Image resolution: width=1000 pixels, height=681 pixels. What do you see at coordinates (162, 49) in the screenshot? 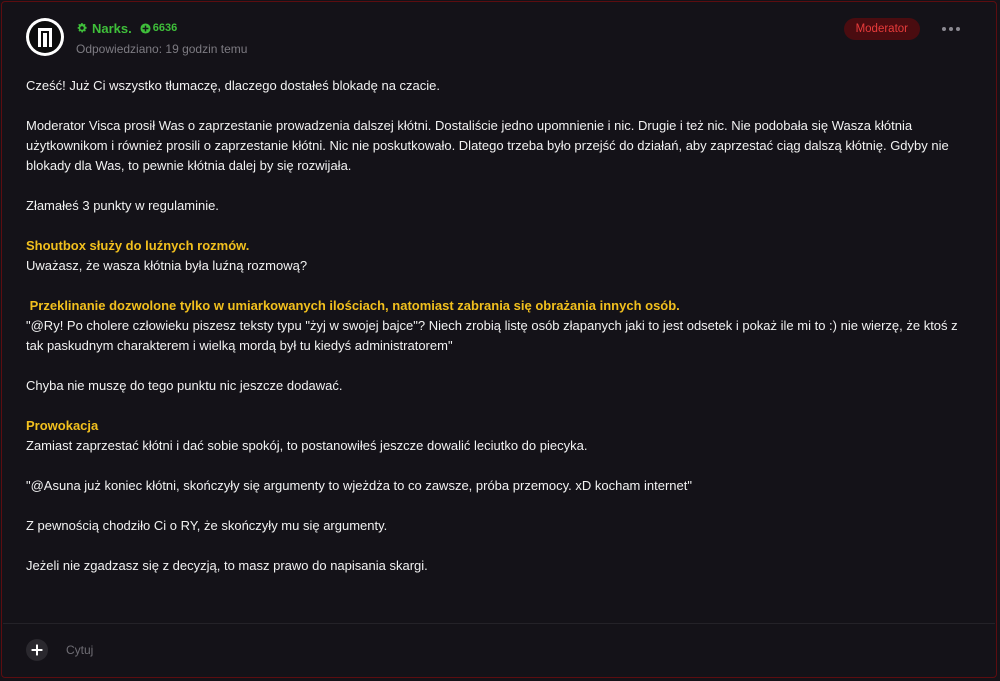
I see `post-timestamp: Odpowiedziano: 19 godzin temu` at bounding box center [162, 49].